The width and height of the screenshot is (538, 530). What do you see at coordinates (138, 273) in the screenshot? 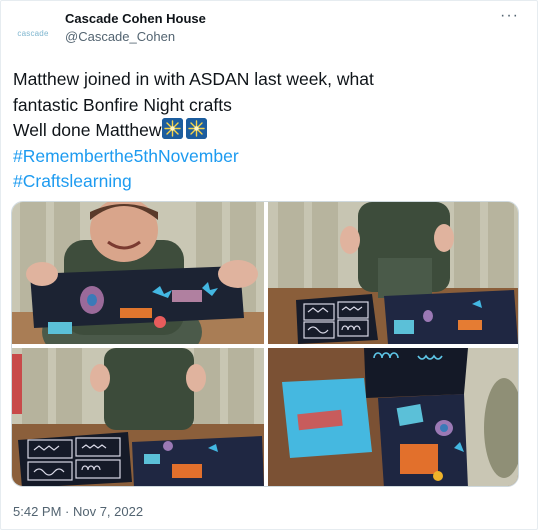
I see `photo-person-holding-craft` at bounding box center [138, 273].